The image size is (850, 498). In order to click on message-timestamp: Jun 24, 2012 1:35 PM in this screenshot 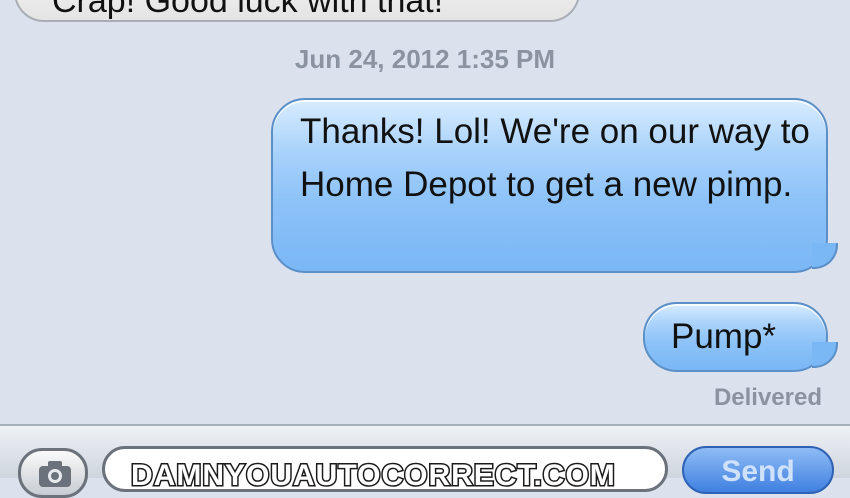, I will do `click(425, 59)`.